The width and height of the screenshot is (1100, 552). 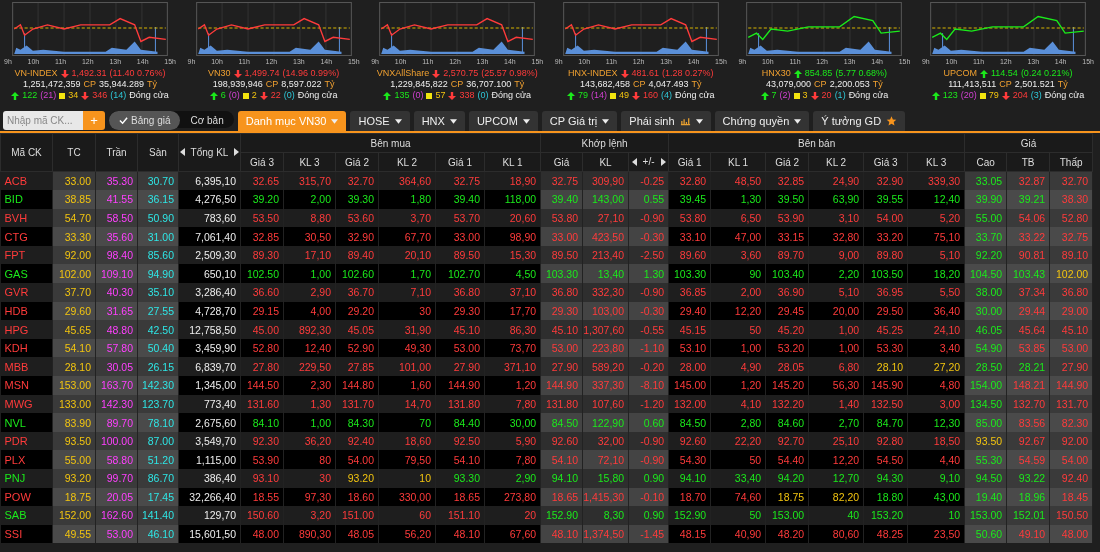 What do you see at coordinates (1028, 478) in the screenshot?
I see `table-cell: 93.22` at bounding box center [1028, 478].